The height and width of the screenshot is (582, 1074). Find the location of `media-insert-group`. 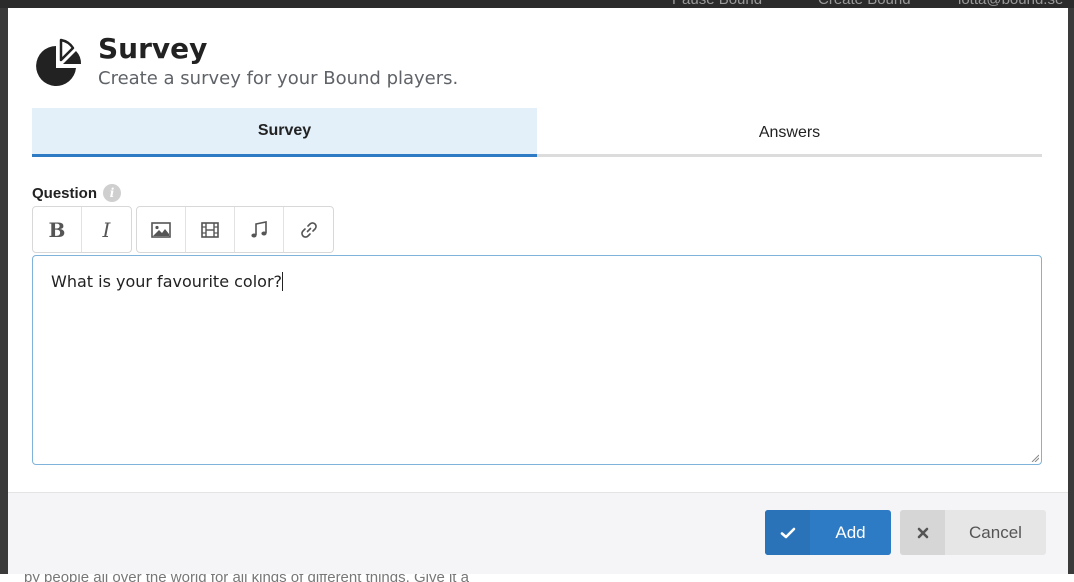

media-insert-group is located at coordinates (235, 229).